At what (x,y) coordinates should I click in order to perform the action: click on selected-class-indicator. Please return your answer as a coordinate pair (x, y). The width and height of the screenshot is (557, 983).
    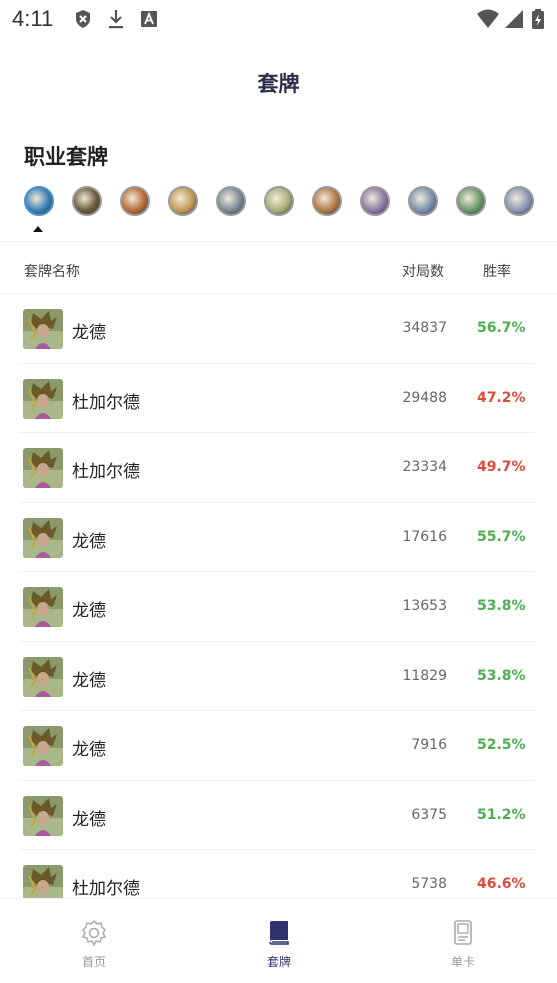
    Looking at the image, I should click on (38, 229).